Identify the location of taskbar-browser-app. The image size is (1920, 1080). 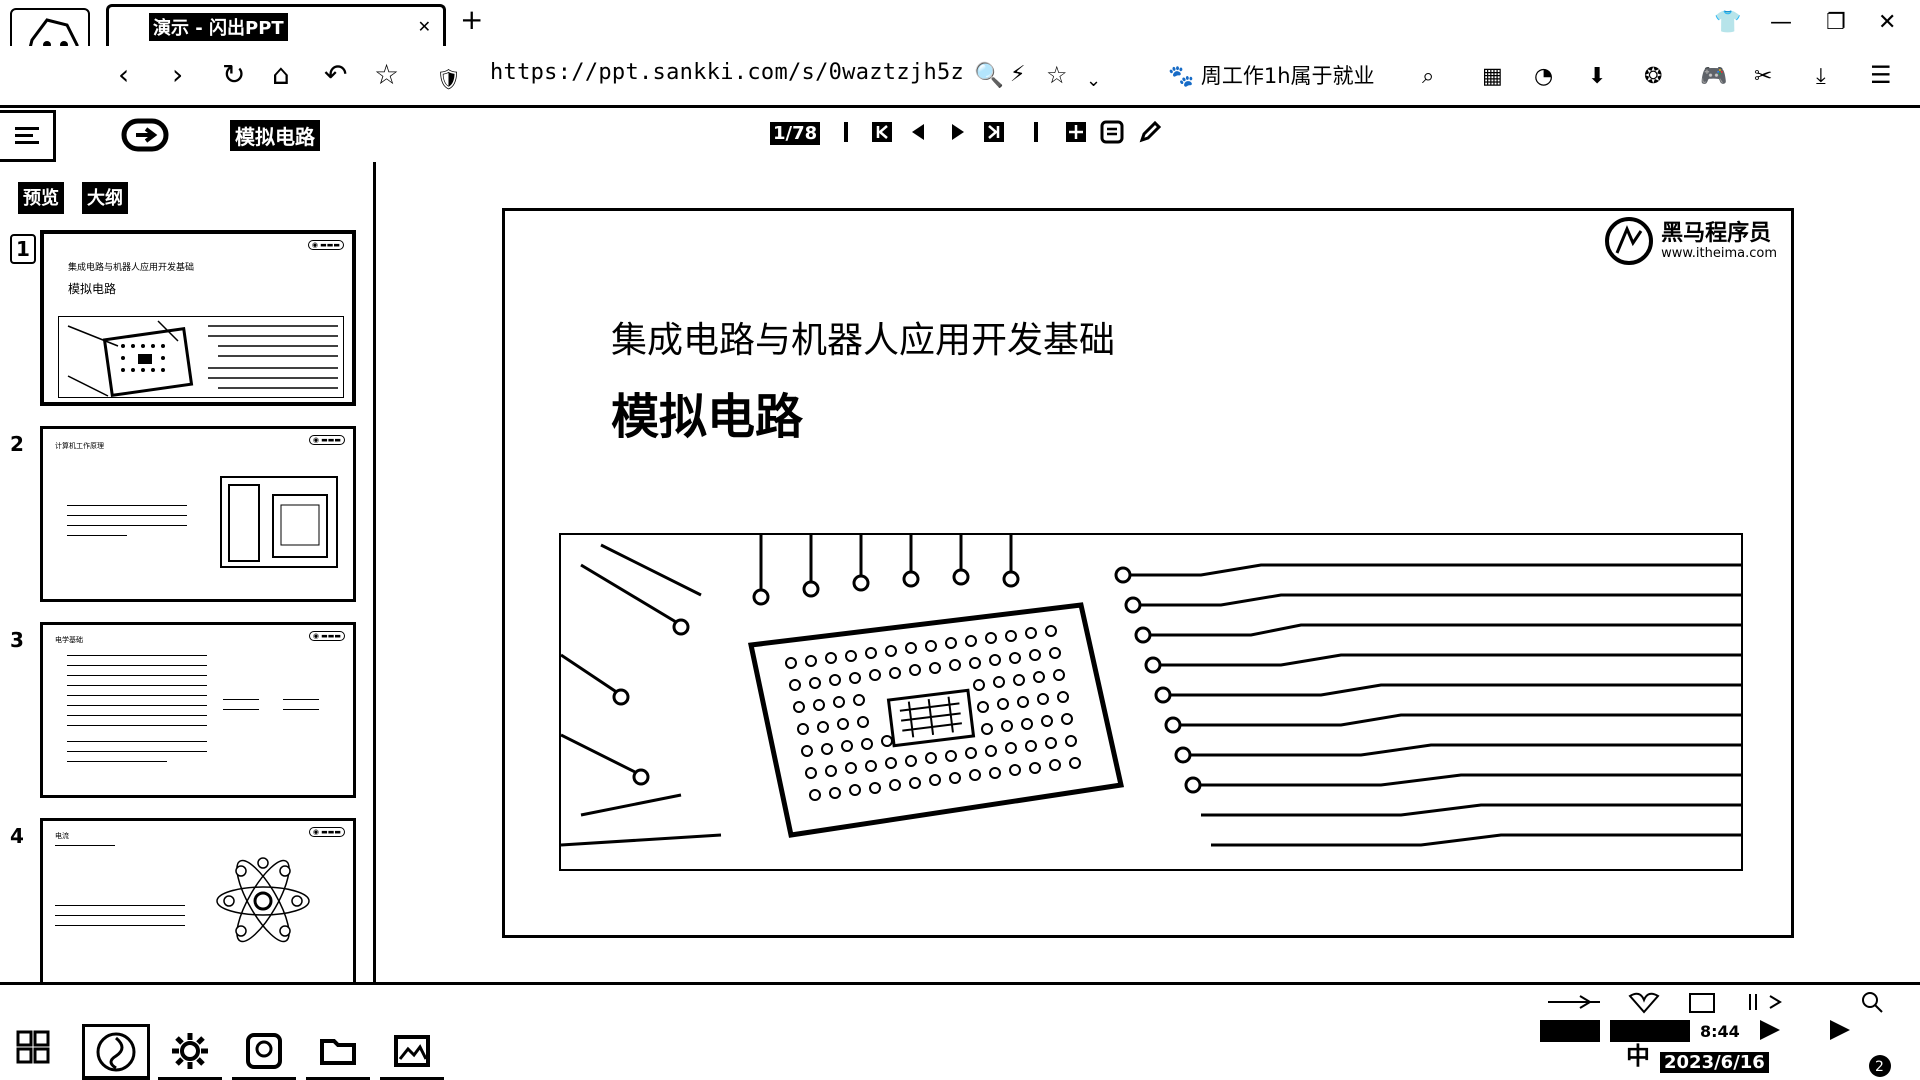
(116, 1052).